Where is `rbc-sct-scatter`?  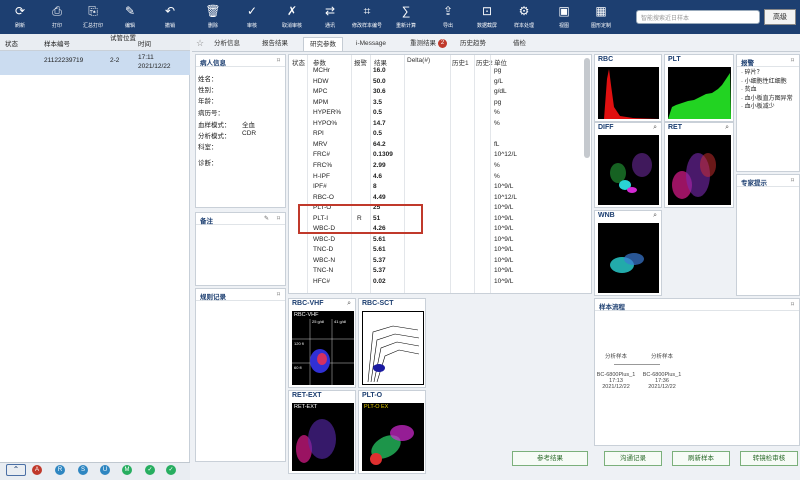 rbc-sct-scatter is located at coordinates (393, 348).